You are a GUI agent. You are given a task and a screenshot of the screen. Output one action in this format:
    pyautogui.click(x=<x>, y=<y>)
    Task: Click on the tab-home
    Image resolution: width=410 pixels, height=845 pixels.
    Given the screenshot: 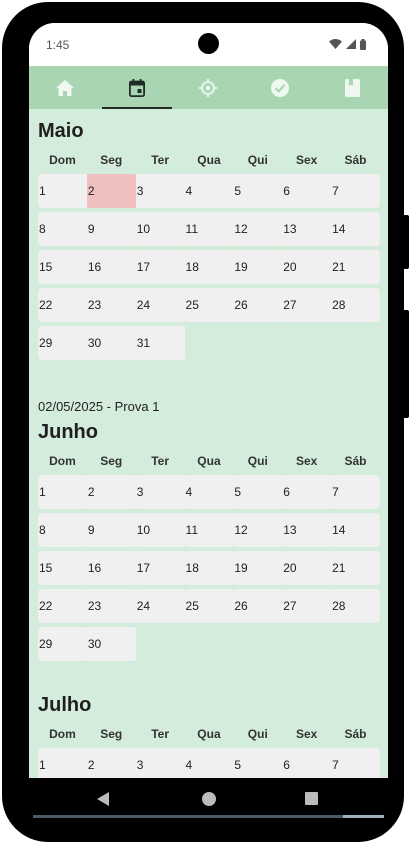 What is the action you would take?
    pyautogui.click(x=65, y=87)
    